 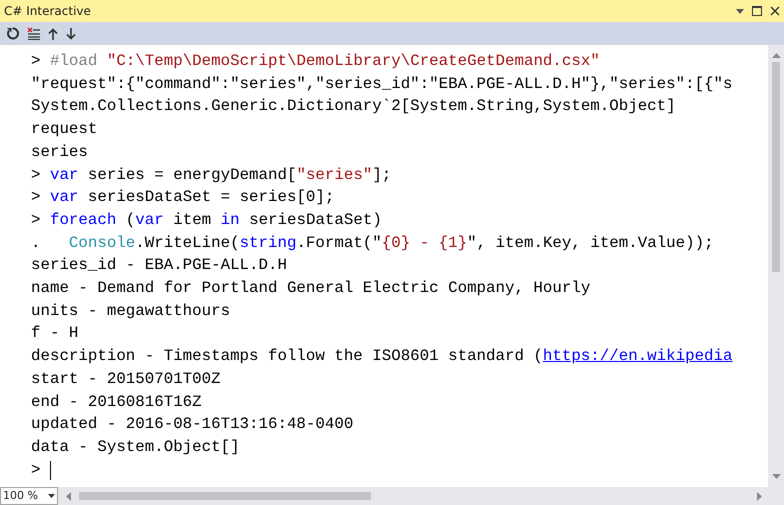 What do you see at coordinates (53, 34) in the screenshot?
I see `up-arrow-icon` at bounding box center [53, 34].